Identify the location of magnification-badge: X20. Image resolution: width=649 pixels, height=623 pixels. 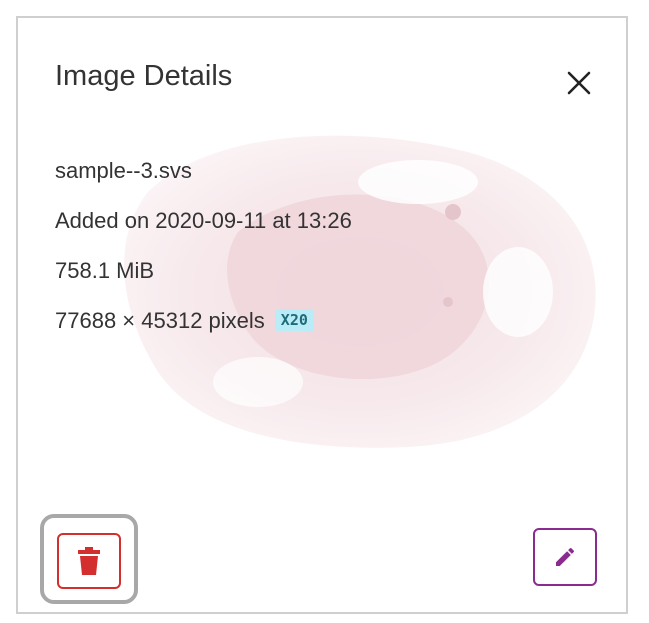
(294, 320).